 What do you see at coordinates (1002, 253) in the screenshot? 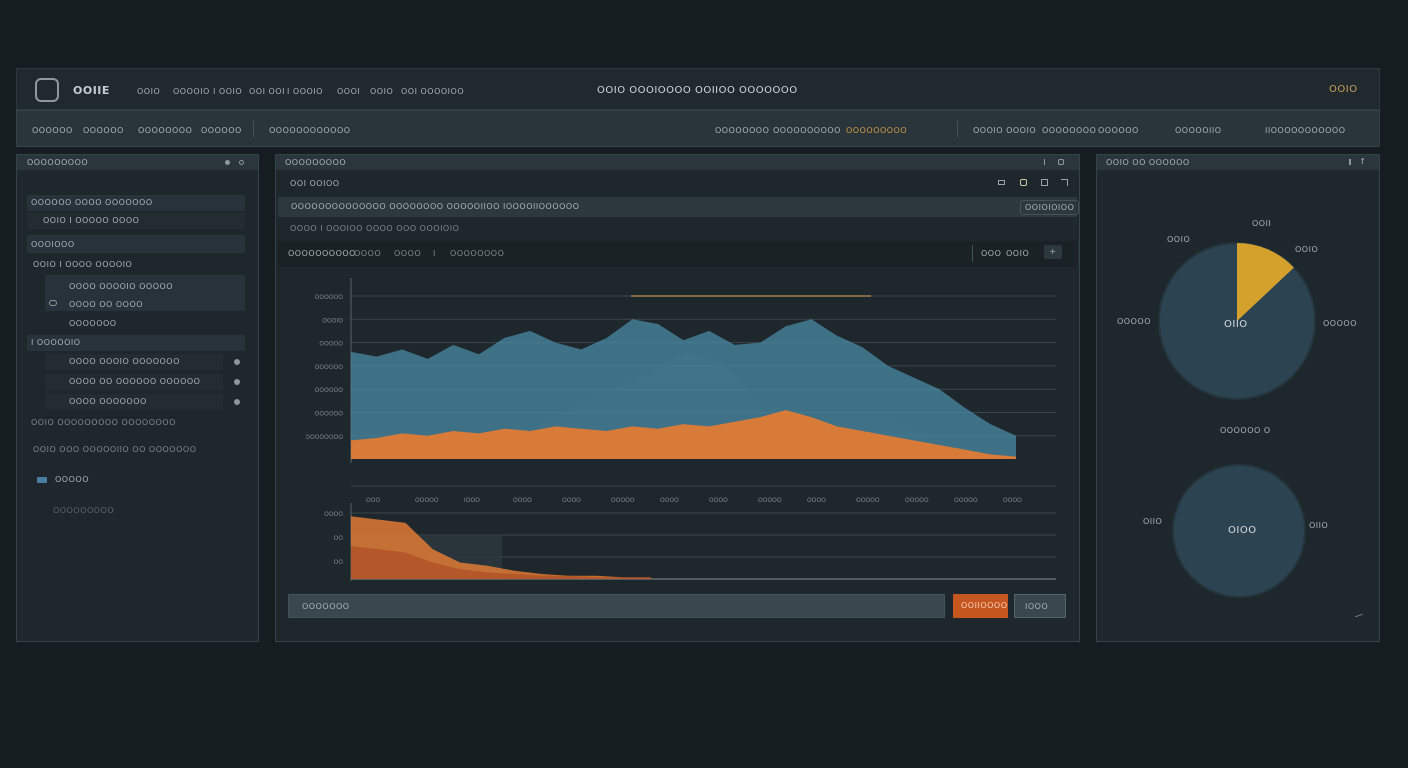
I see `range-selector: OOO OOIO` at bounding box center [1002, 253].